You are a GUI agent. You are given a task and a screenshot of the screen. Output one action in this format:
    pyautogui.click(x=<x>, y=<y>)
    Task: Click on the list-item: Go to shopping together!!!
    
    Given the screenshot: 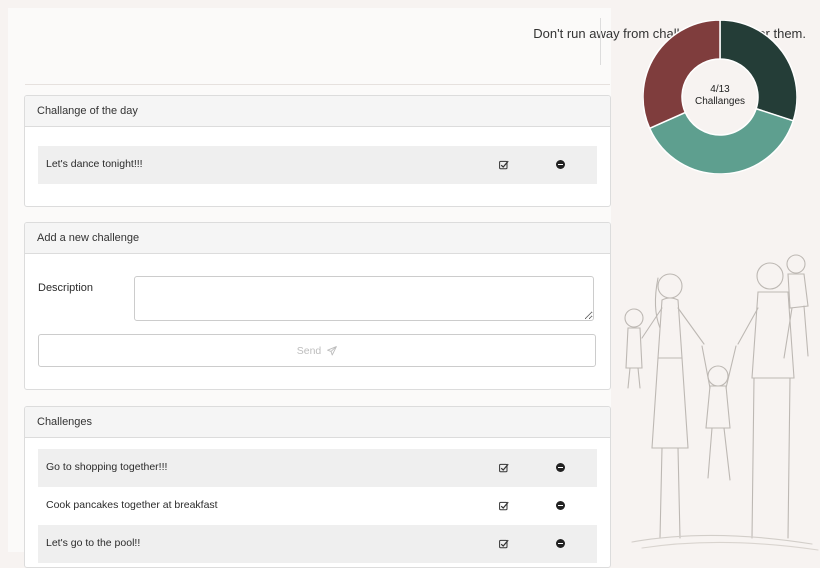 What is the action you would take?
    pyautogui.click(x=317, y=468)
    